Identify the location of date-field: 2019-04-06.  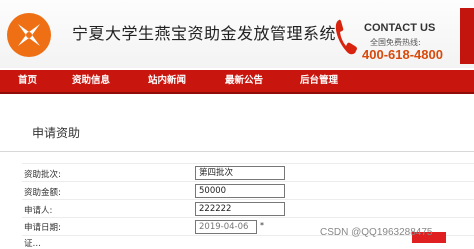
(226, 227).